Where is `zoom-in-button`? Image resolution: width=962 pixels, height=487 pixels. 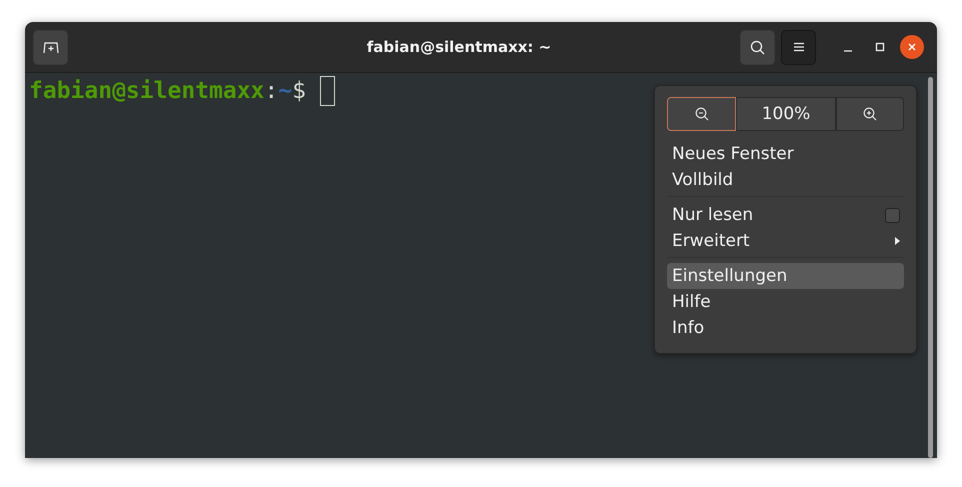 zoom-in-button is located at coordinates (870, 114).